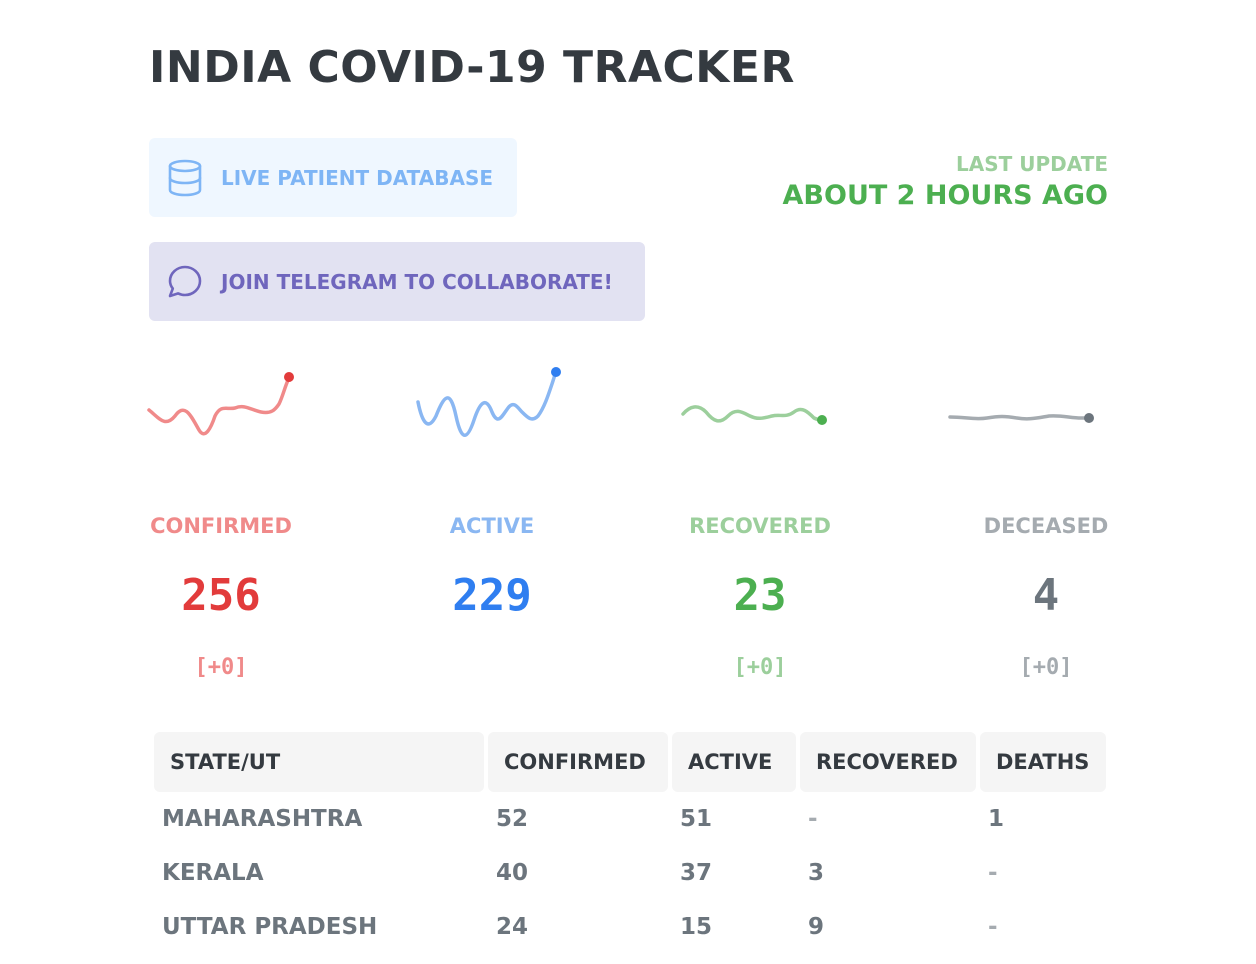 The height and width of the screenshot is (964, 1256). I want to click on cell-recovered: 9, so click(816, 927).